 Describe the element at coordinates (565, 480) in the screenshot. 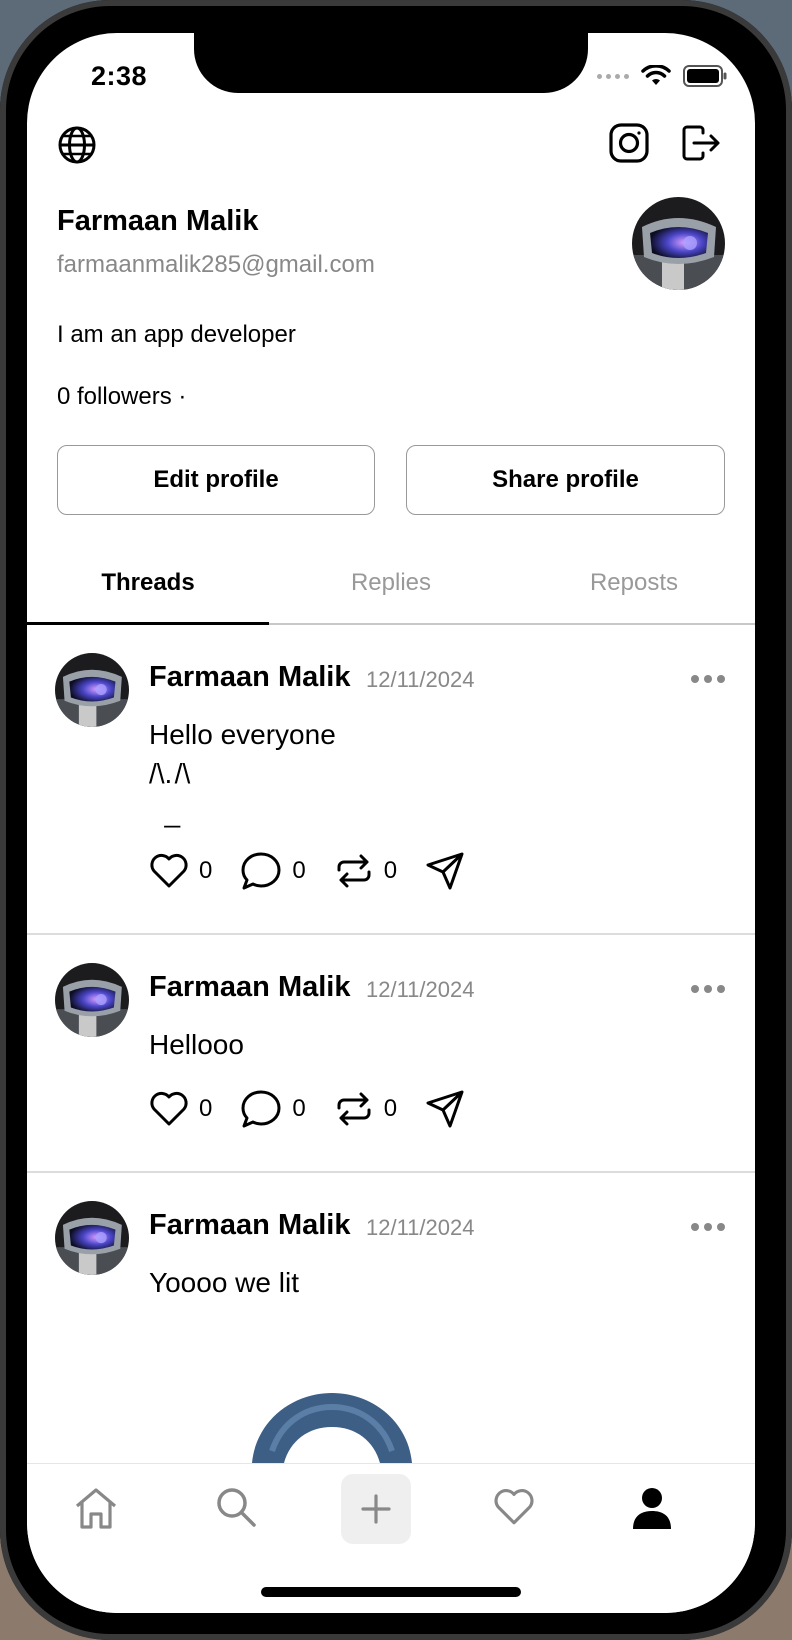

I see `share-profile-button: Share profile` at that location.